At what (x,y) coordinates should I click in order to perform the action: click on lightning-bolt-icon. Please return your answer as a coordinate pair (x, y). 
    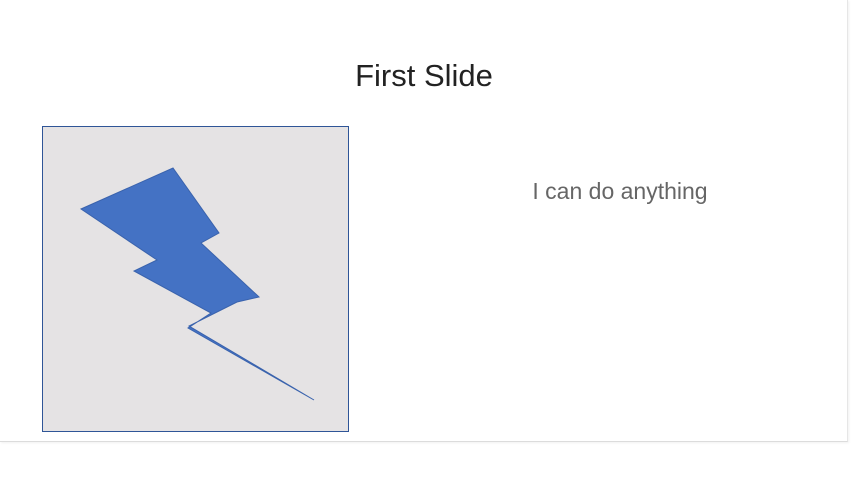
    Looking at the image, I should click on (197, 284).